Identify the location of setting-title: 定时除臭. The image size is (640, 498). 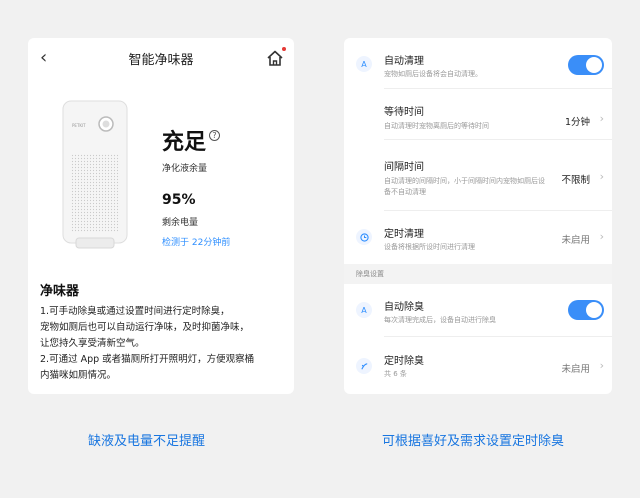
(404, 361).